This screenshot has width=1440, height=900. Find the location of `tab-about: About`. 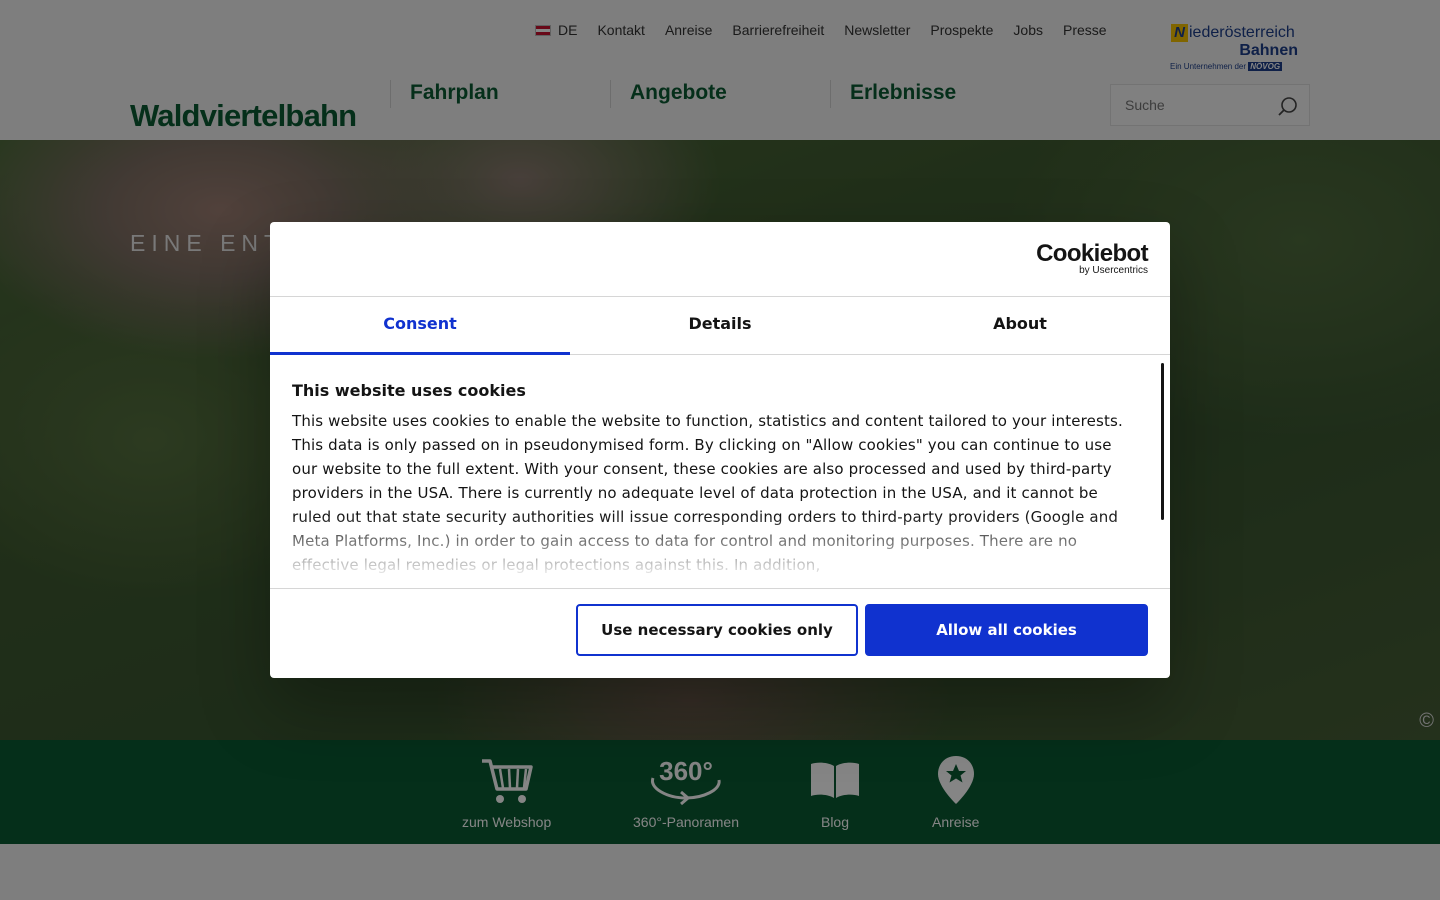

tab-about: About is located at coordinates (1020, 326).